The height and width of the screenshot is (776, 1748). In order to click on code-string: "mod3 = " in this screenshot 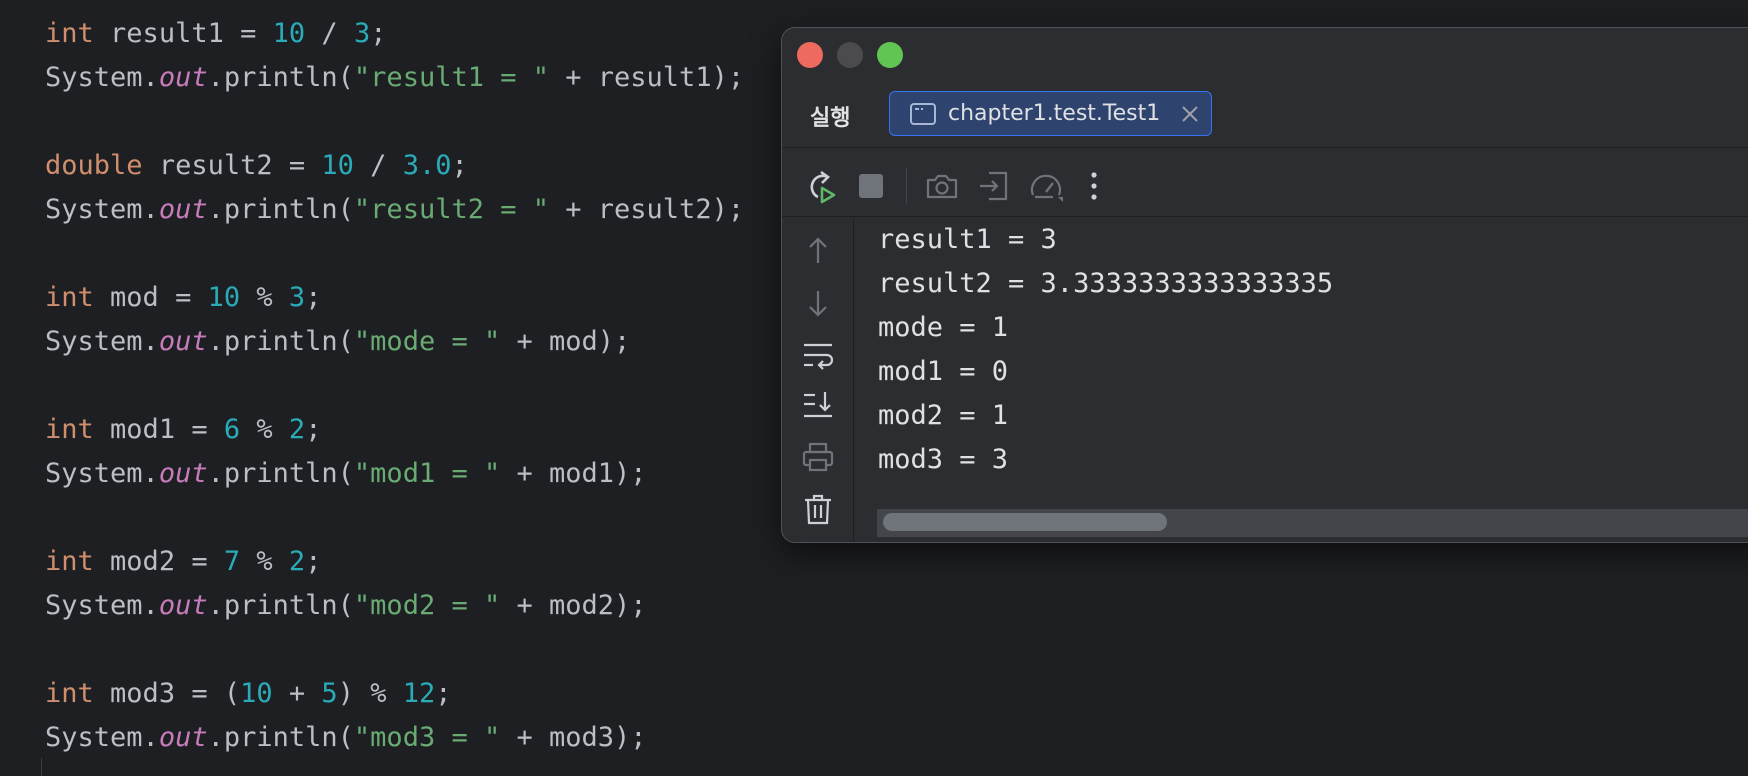, I will do `click(427, 737)`.